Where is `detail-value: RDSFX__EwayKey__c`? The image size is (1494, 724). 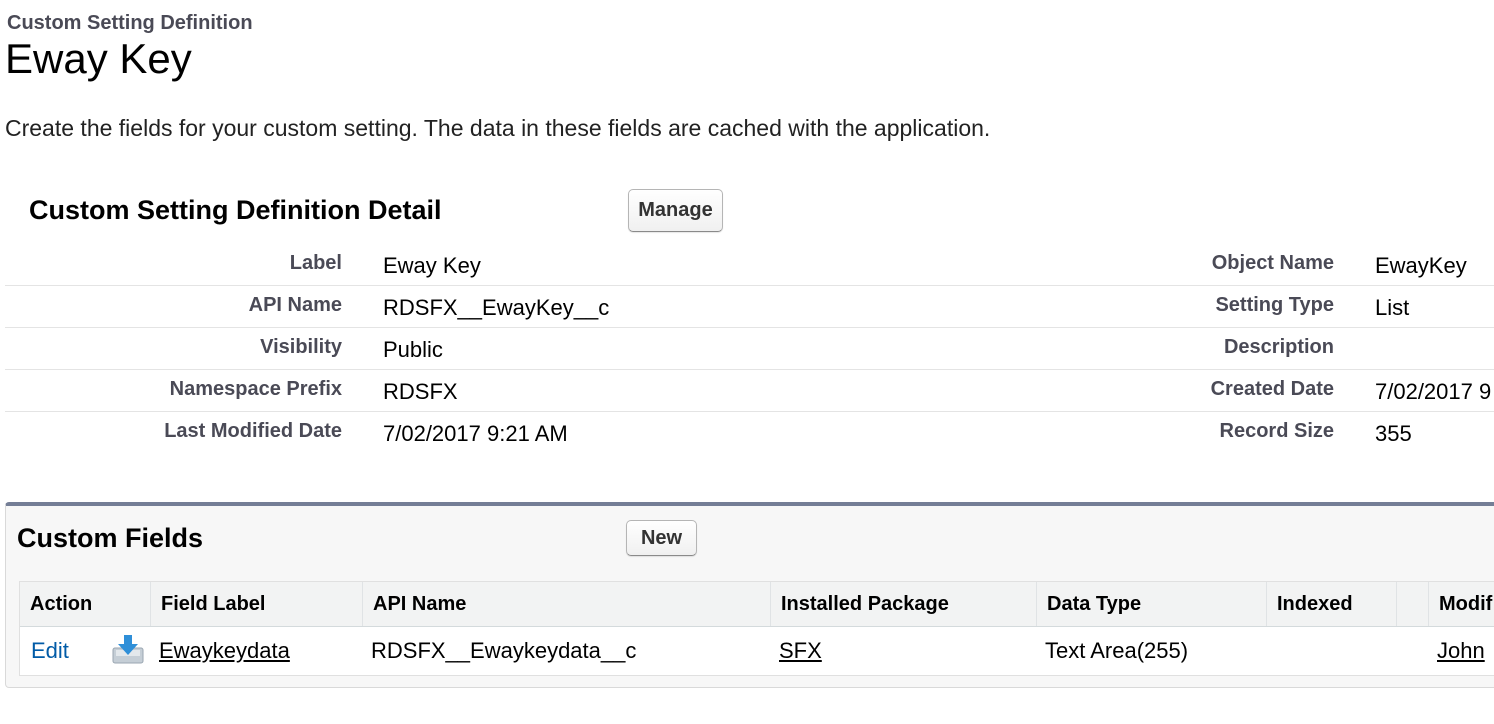
detail-value: RDSFX__EwayKey__c is located at coordinates (496, 307).